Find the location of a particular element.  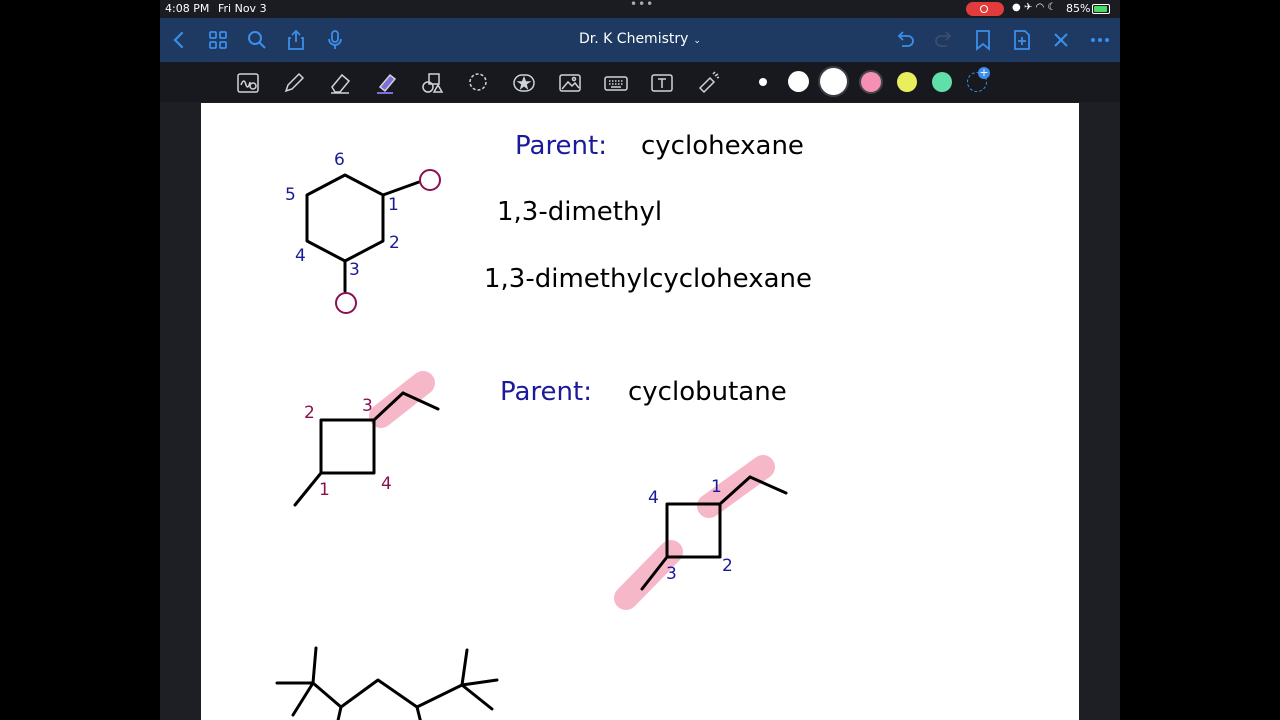

color-swatch-pink is located at coordinates (871, 82).